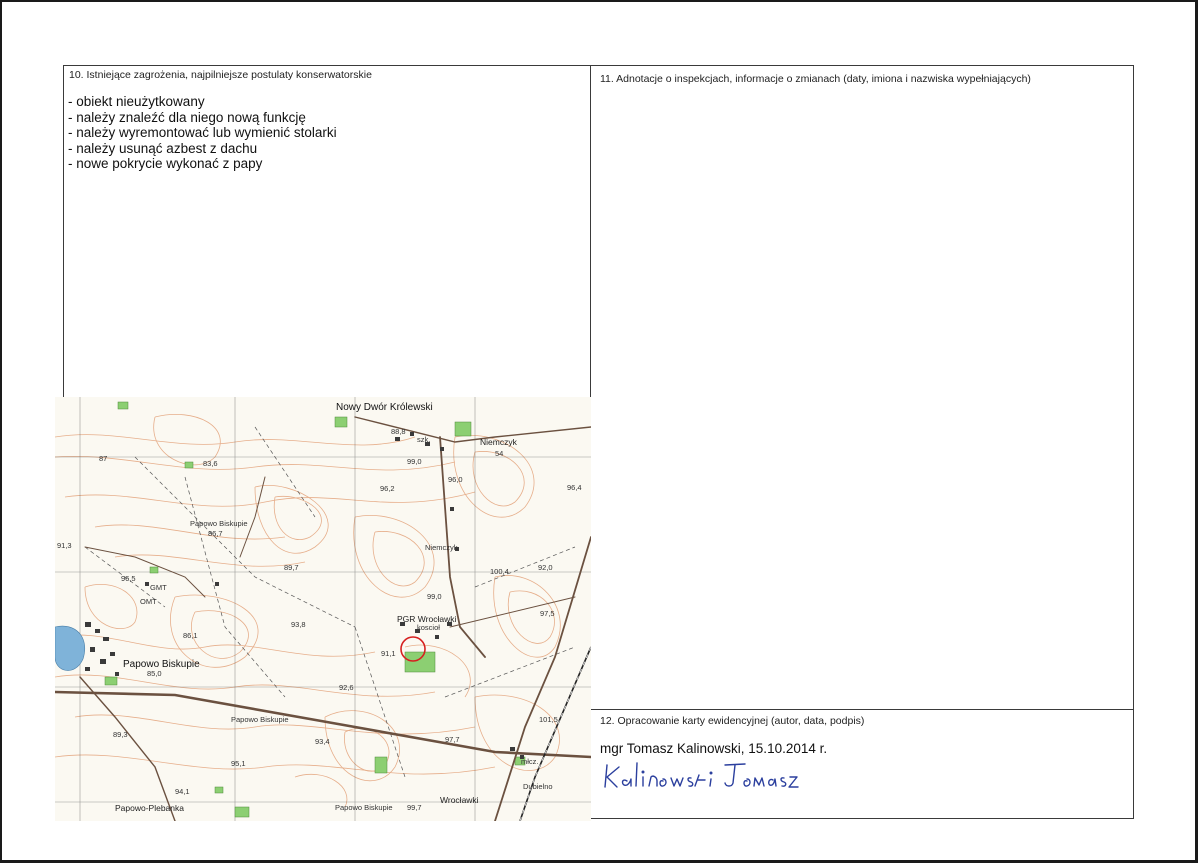 The image size is (1198, 863). What do you see at coordinates (599, 1) in the screenshot?
I see `scan-edge-top` at bounding box center [599, 1].